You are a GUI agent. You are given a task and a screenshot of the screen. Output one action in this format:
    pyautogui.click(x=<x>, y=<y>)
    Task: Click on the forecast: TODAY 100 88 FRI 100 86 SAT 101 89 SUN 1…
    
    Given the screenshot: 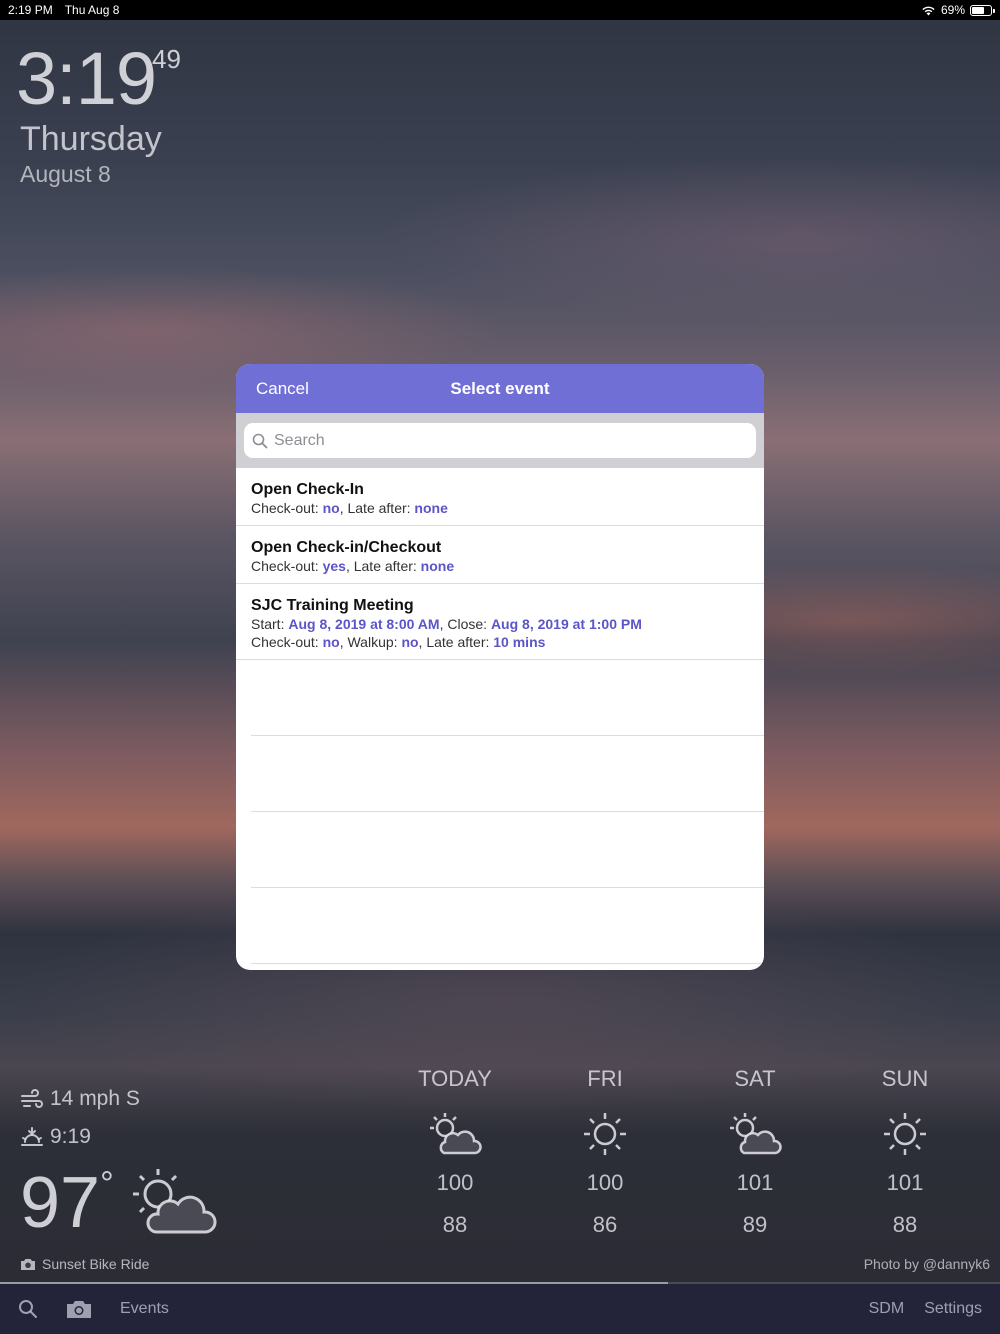 What is the action you would take?
    pyautogui.click(x=680, y=1152)
    